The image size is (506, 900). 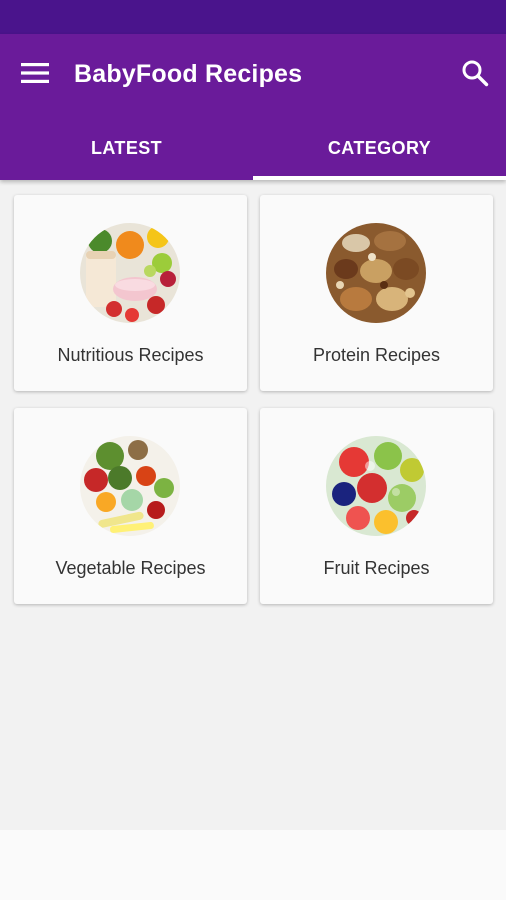 I want to click on tab-bar: LATEST CATEGORY, so click(x=253, y=151).